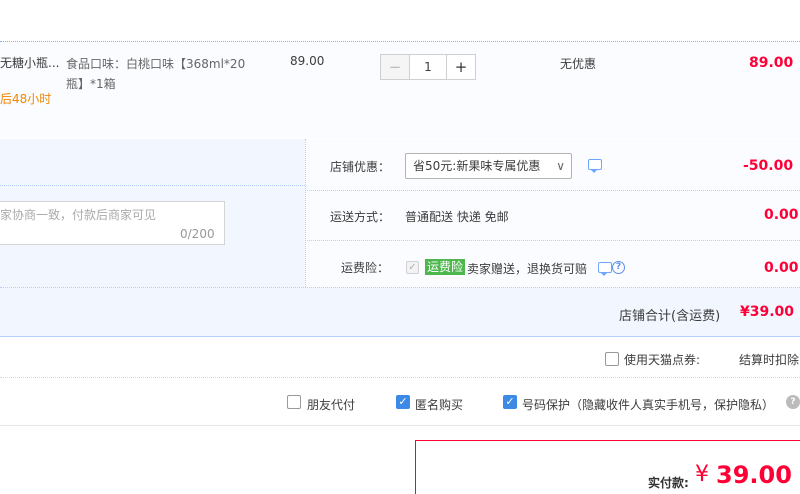  Describe the element at coordinates (477, 166) in the screenshot. I see `store-discount-value: 省50元:新果味专属优惠` at that location.